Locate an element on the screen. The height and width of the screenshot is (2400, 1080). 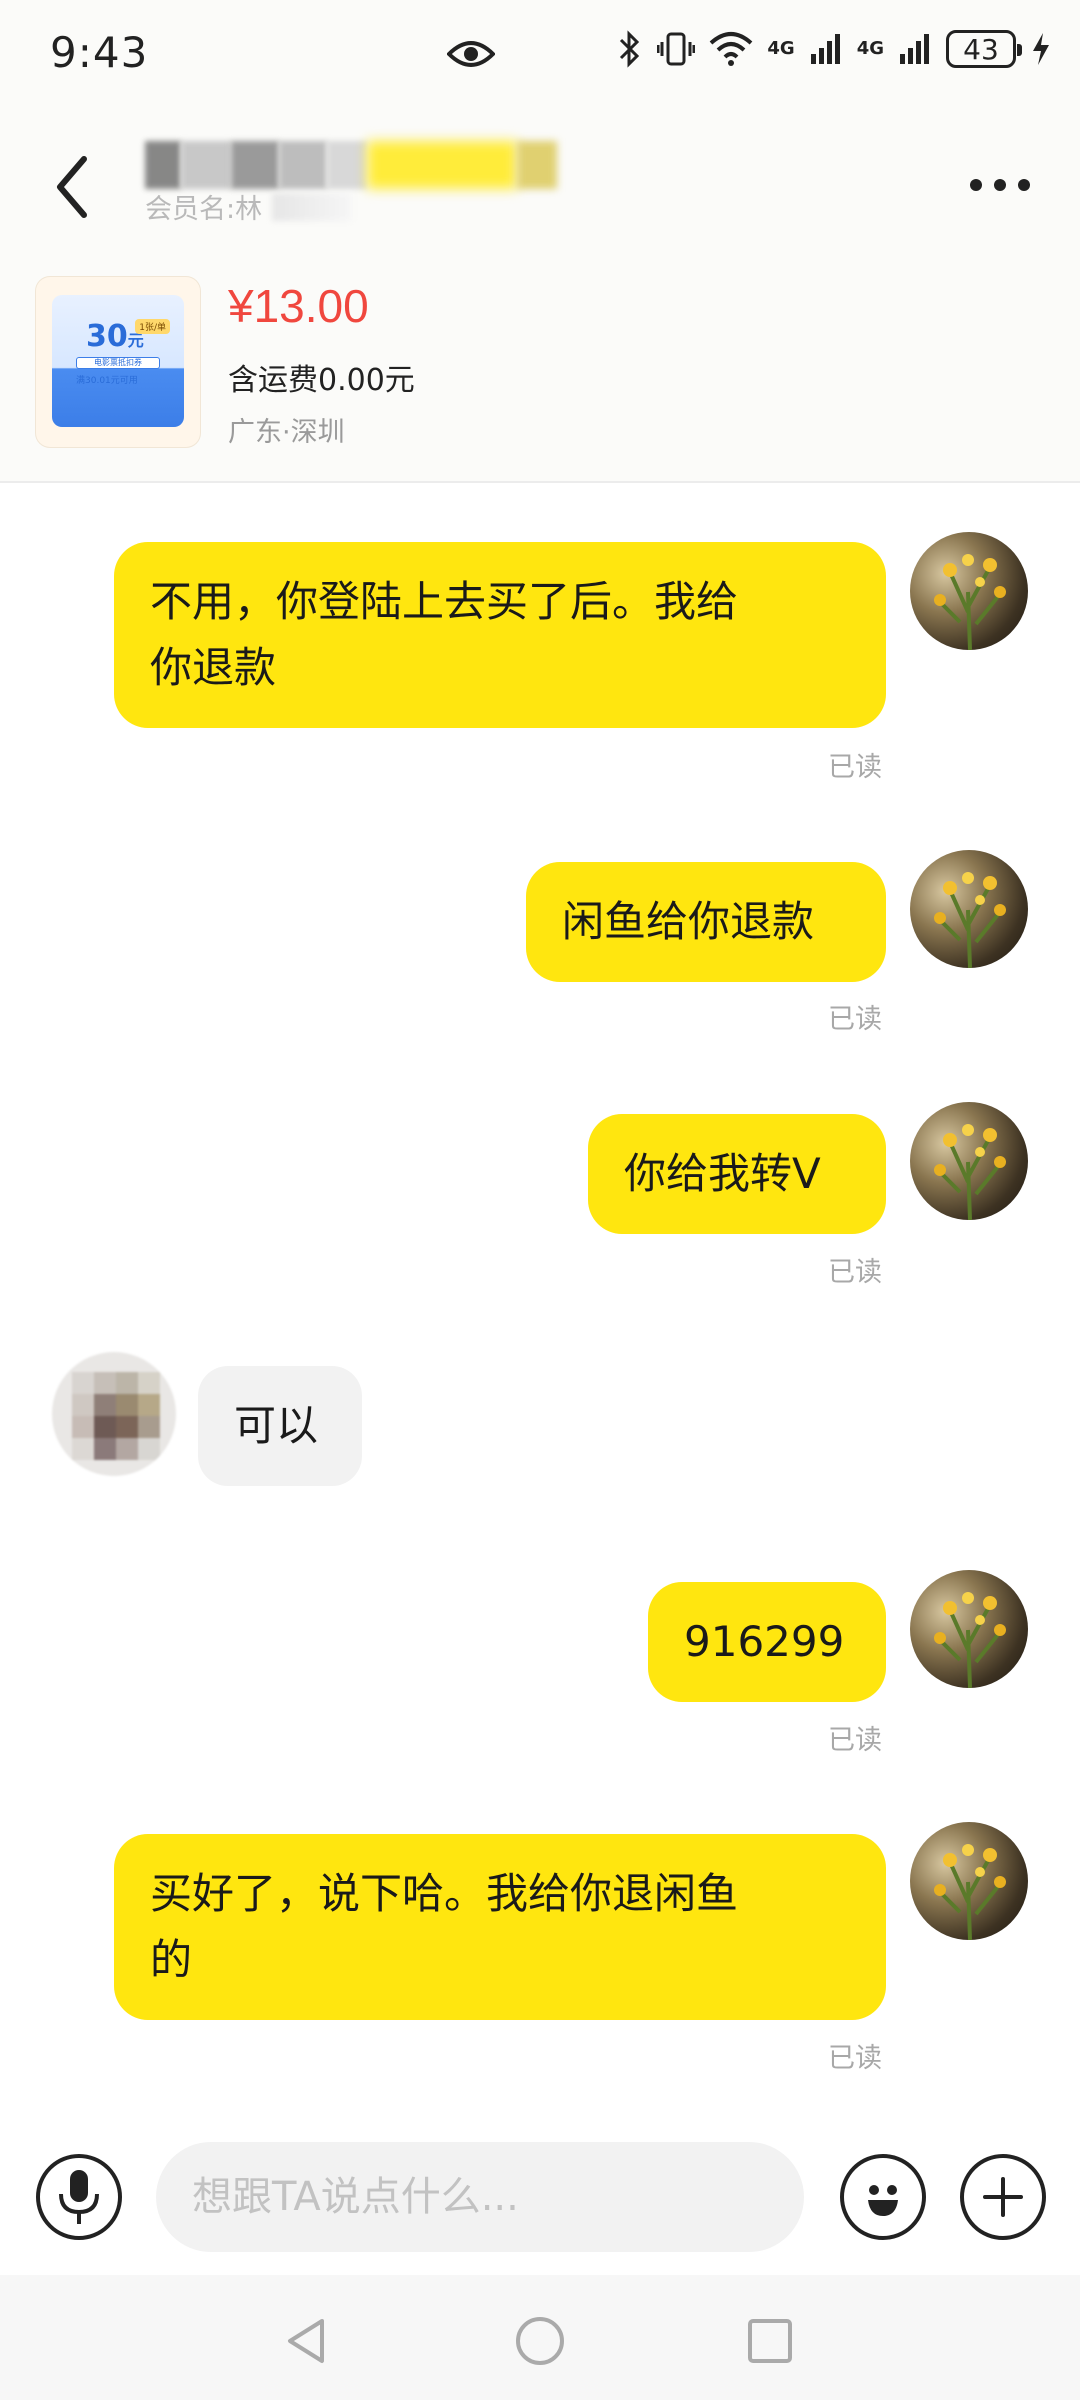
wifi-icon is located at coordinates (731, 49).